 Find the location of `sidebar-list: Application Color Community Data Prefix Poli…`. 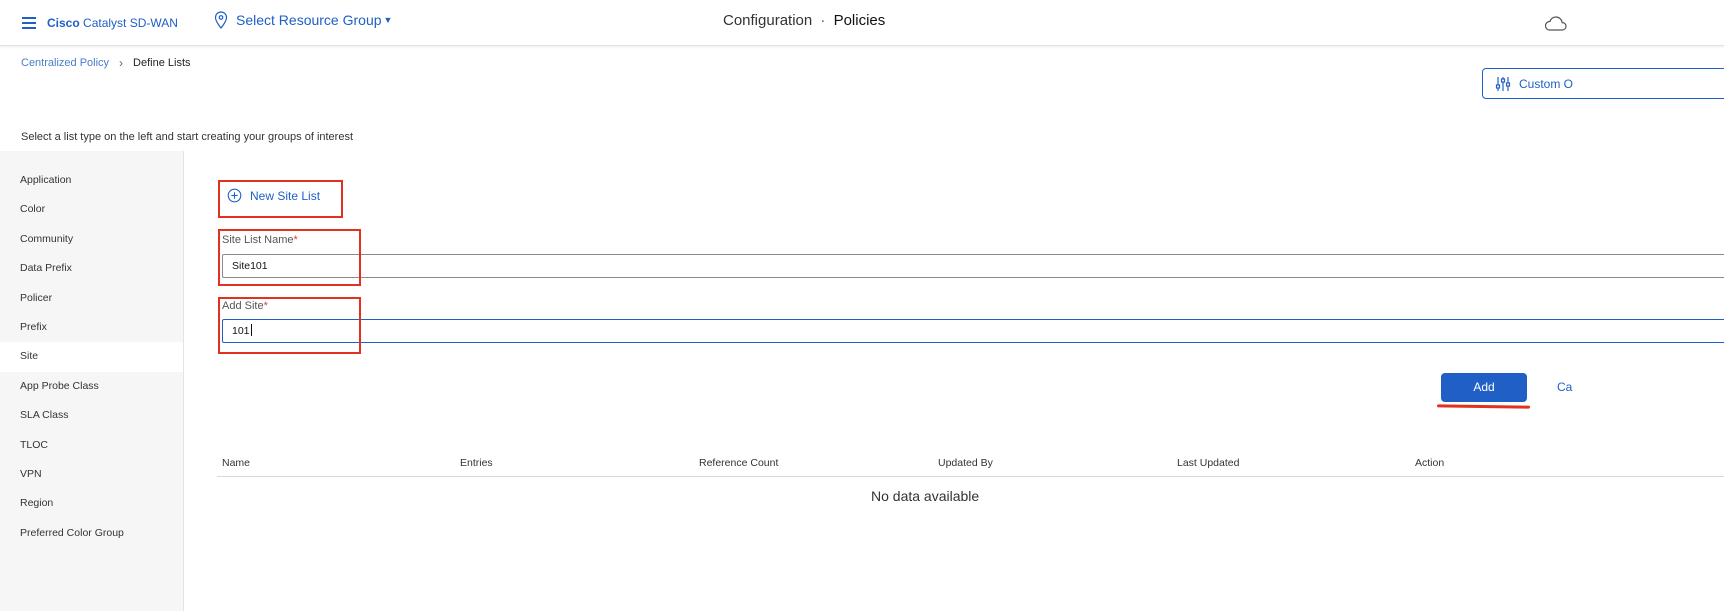

sidebar-list: Application Color Community Data Prefix Poli… is located at coordinates (91, 349).